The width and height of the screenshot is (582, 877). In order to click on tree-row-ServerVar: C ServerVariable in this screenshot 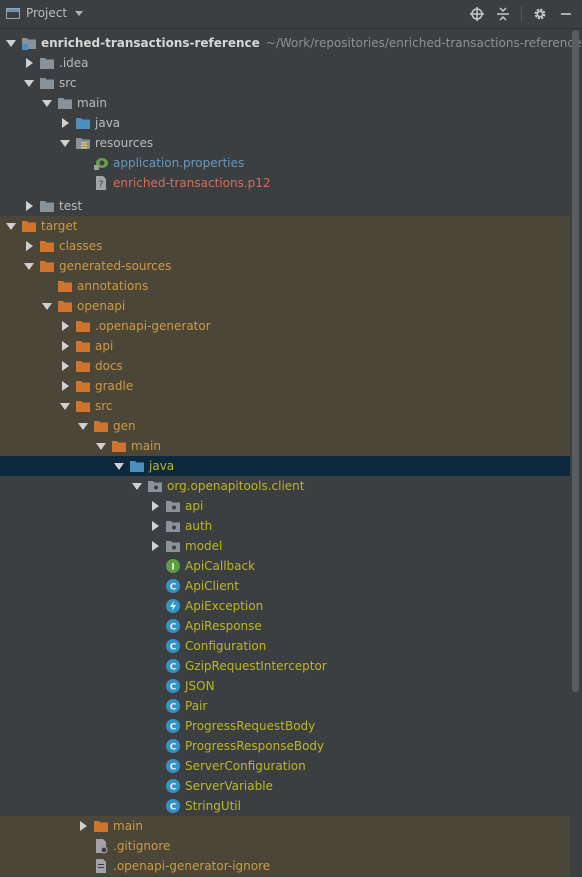, I will do `click(285, 786)`.